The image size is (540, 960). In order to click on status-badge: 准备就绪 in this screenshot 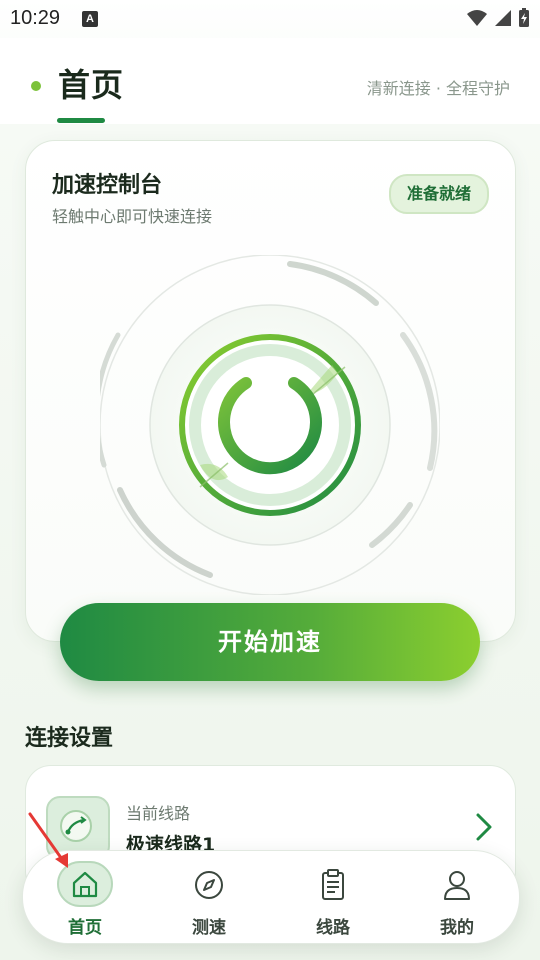, I will do `click(438, 194)`.